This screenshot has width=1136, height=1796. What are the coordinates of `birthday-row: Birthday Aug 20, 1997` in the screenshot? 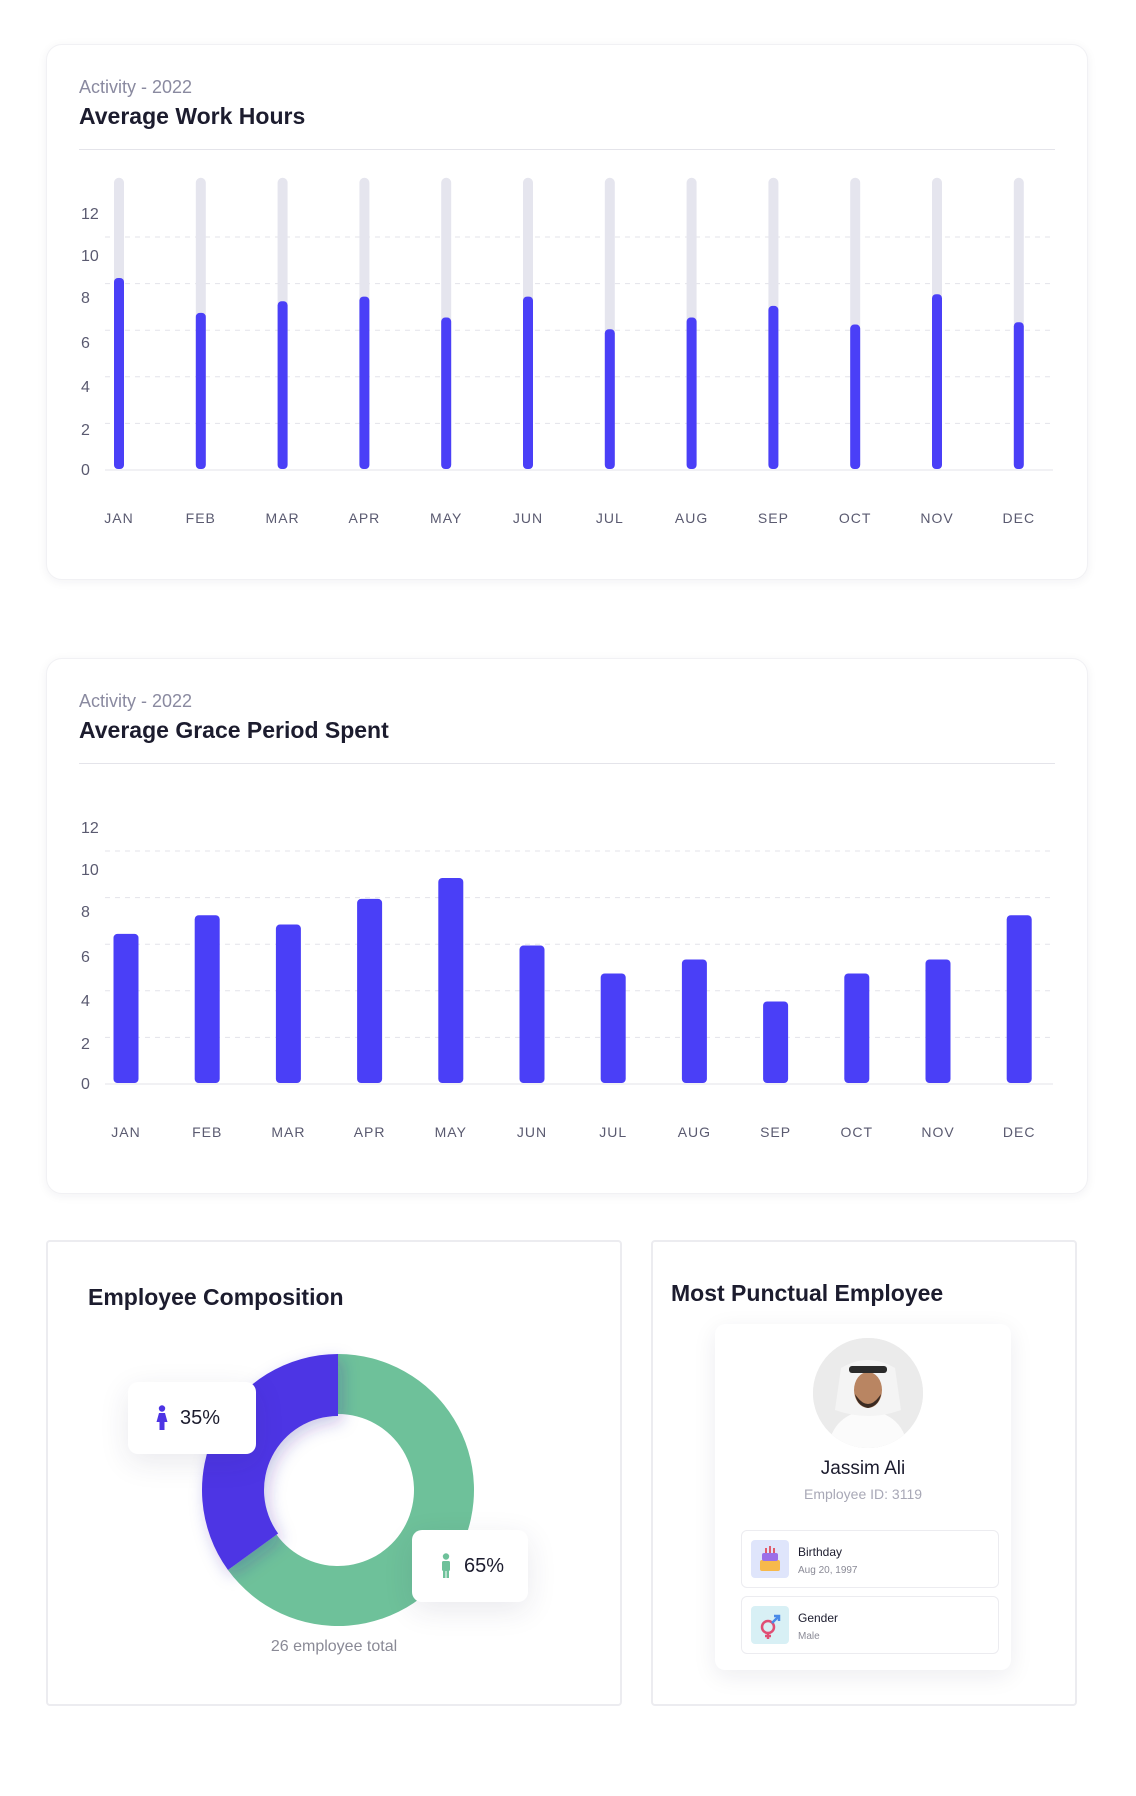 It's located at (870, 1559).